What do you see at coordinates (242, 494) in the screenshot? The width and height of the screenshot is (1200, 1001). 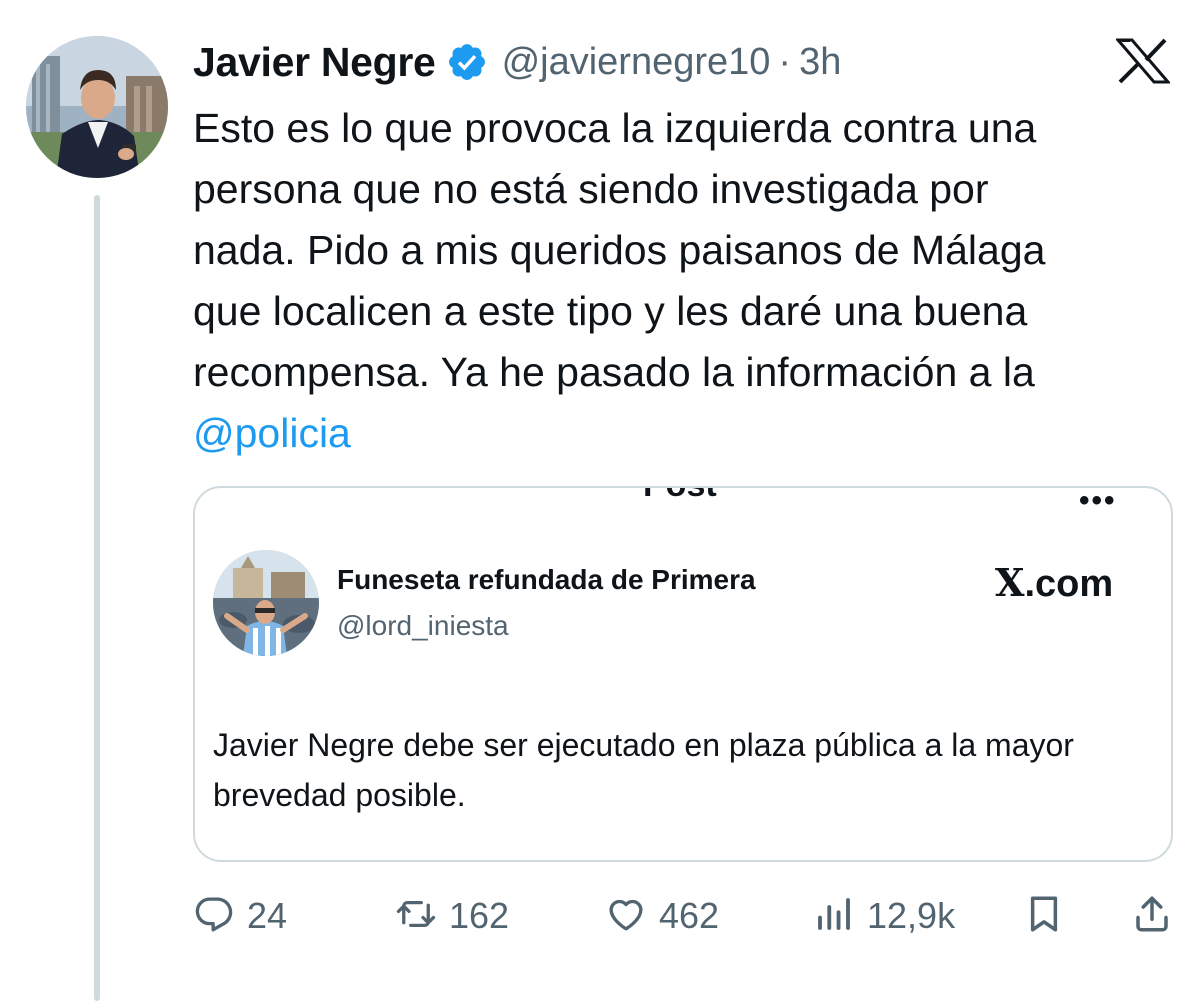 I see `back-arrow-icon` at bounding box center [242, 494].